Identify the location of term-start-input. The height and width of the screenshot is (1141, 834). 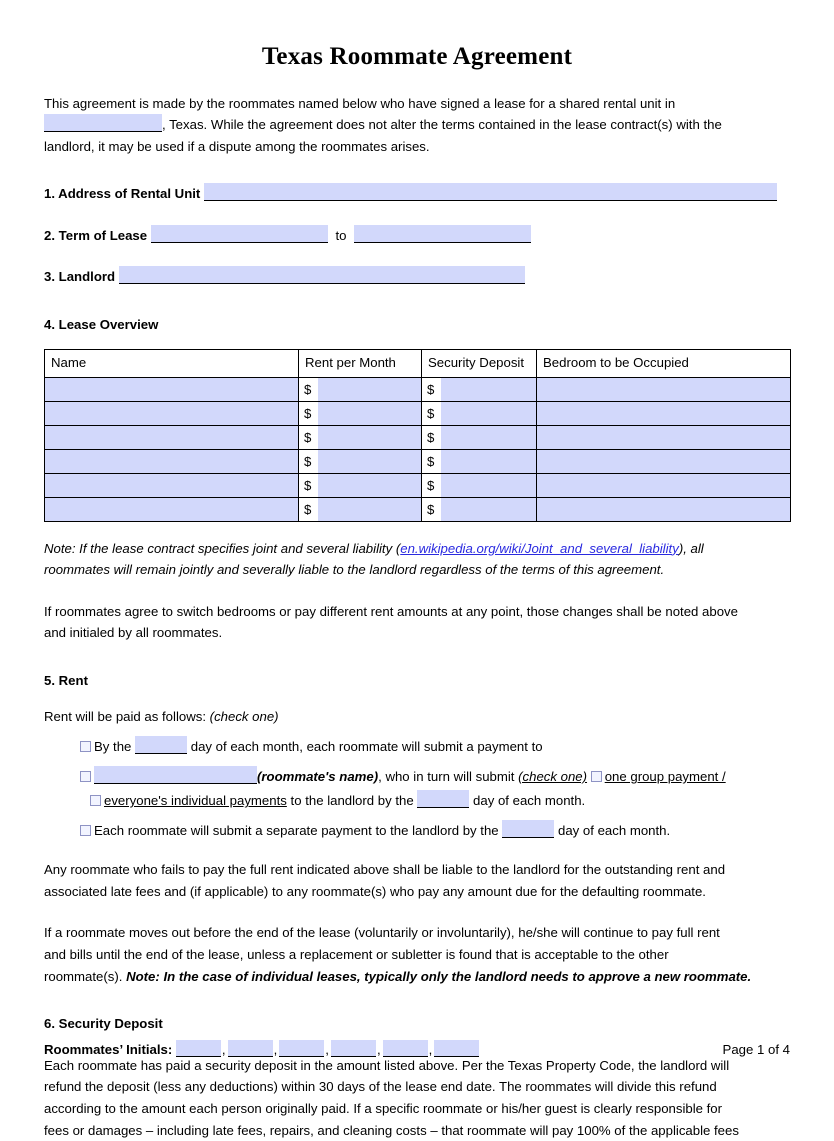
(239, 233).